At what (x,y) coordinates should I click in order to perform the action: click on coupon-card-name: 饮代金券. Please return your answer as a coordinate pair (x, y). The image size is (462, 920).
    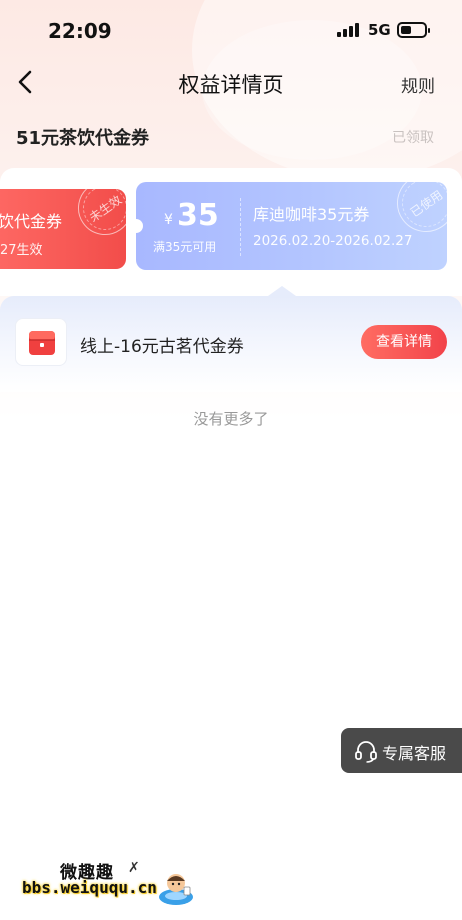
    Looking at the image, I should click on (31, 221).